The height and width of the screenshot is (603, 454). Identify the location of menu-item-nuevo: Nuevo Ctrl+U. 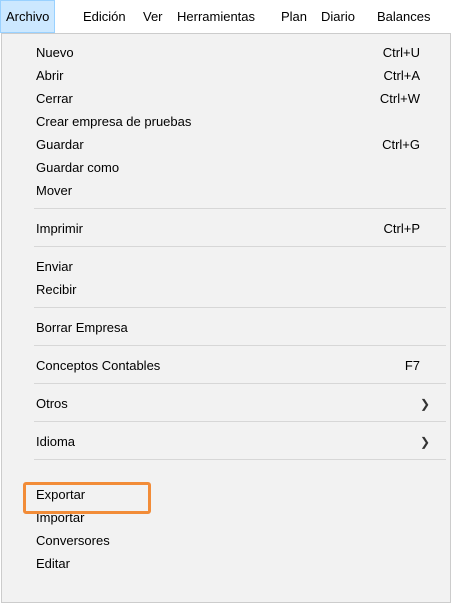
(226, 53).